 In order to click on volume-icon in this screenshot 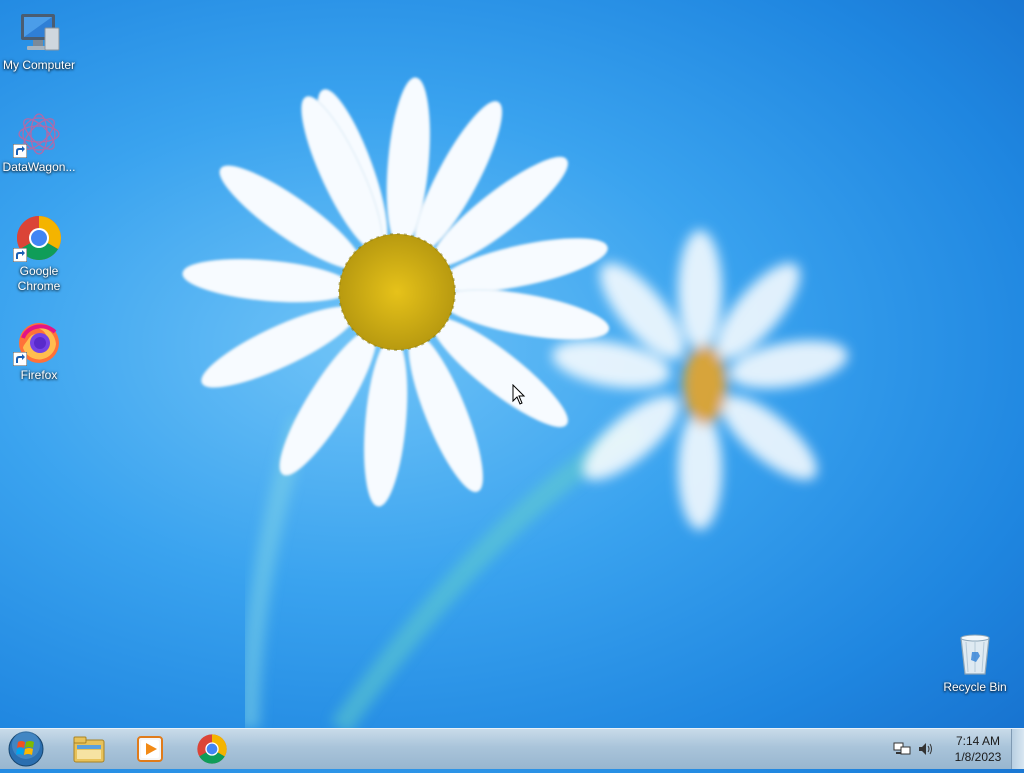, I will do `click(925, 749)`.